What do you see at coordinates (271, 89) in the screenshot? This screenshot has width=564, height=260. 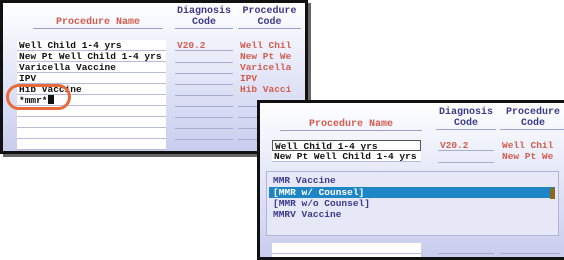 I see `procedure-code-field: Hib Vacci` at bounding box center [271, 89].